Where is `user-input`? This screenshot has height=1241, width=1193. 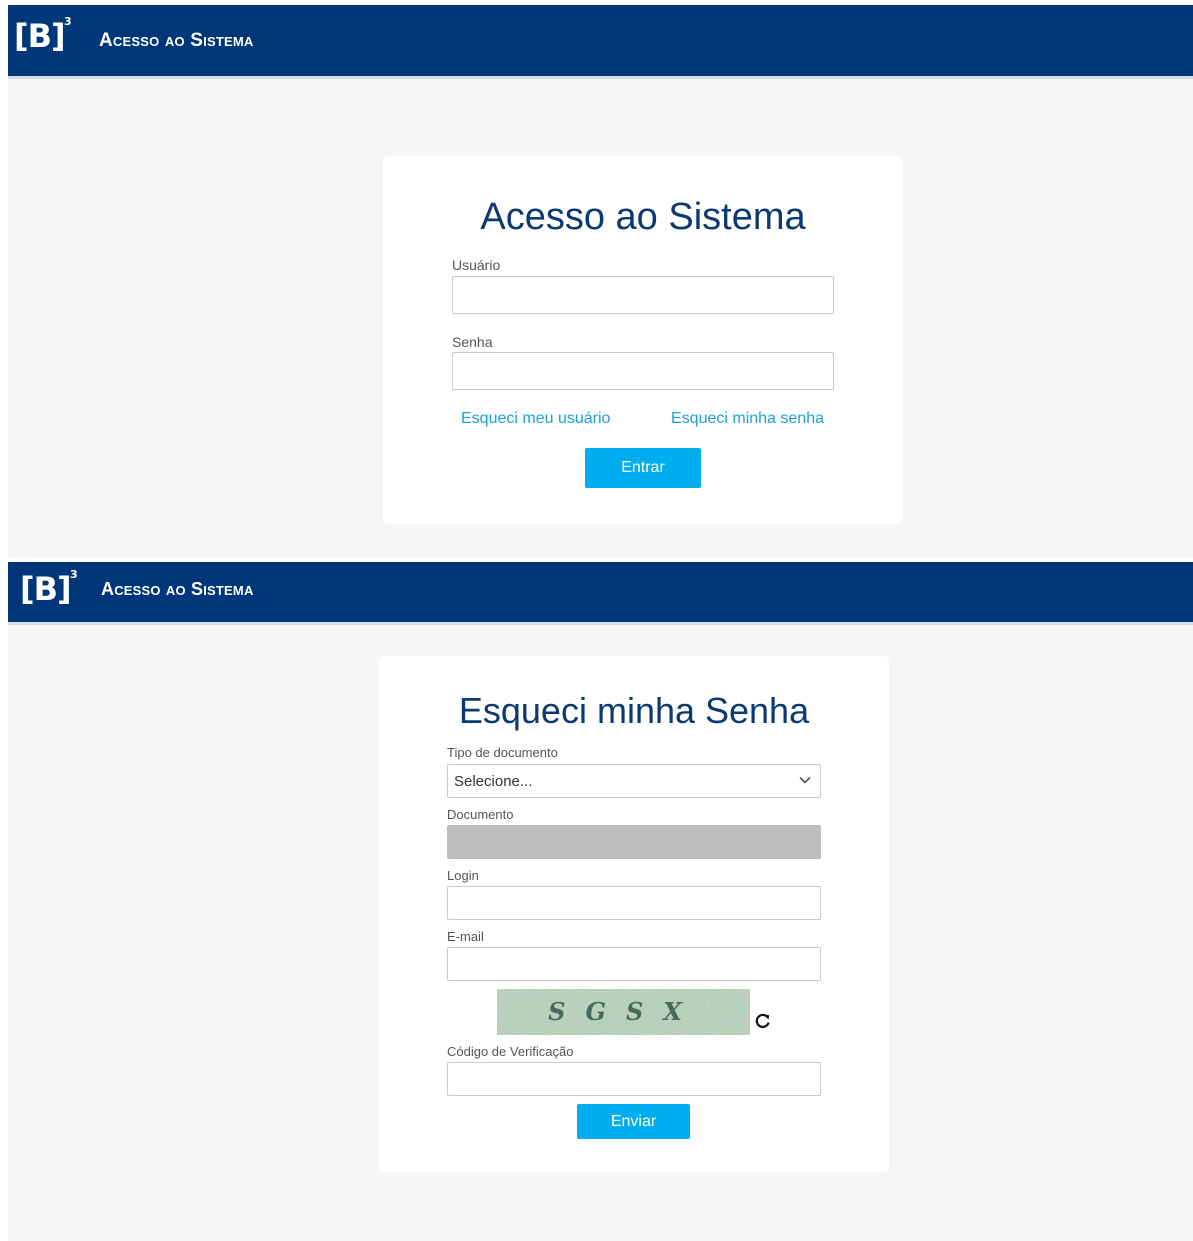
user-input is located at coordinates (643, 295).